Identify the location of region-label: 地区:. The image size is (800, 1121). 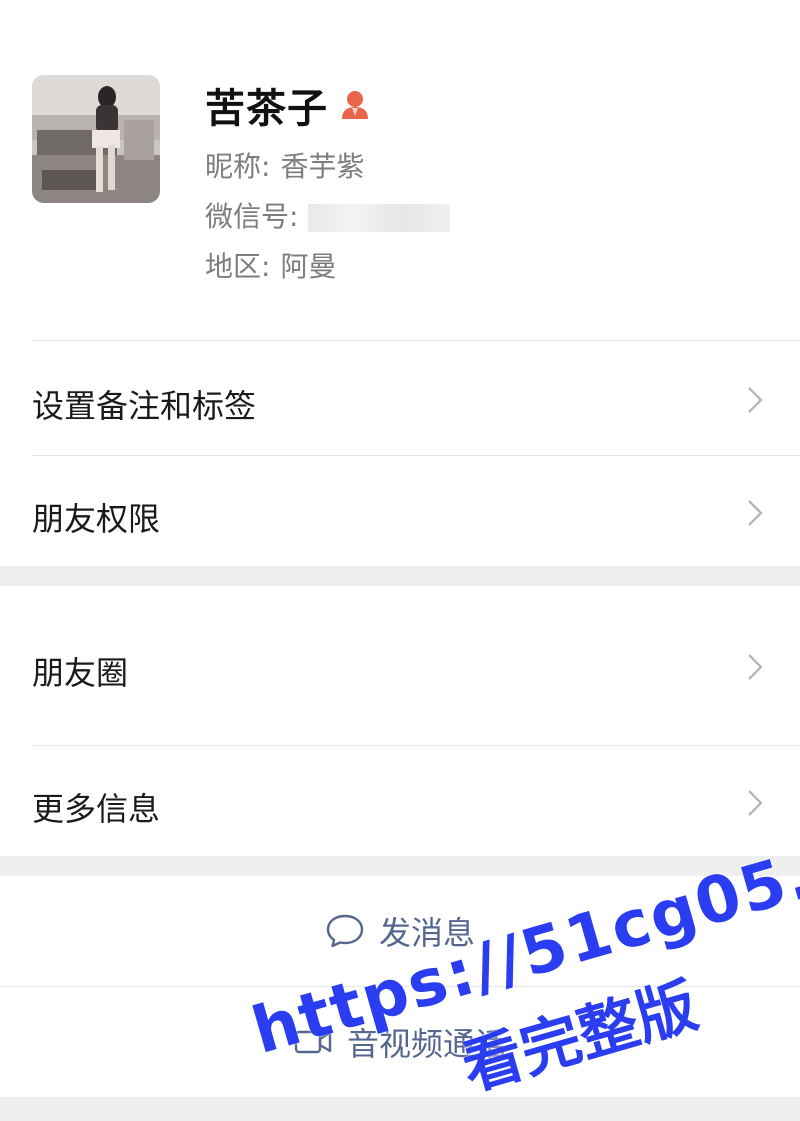
(238, 266).